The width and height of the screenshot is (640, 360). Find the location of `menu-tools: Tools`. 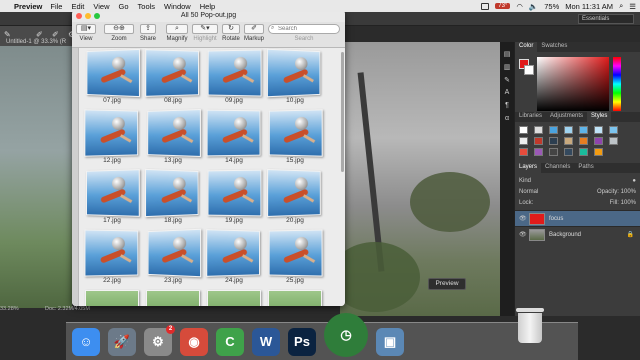

menu-tools: Tools is located at coordinates (147, 6).